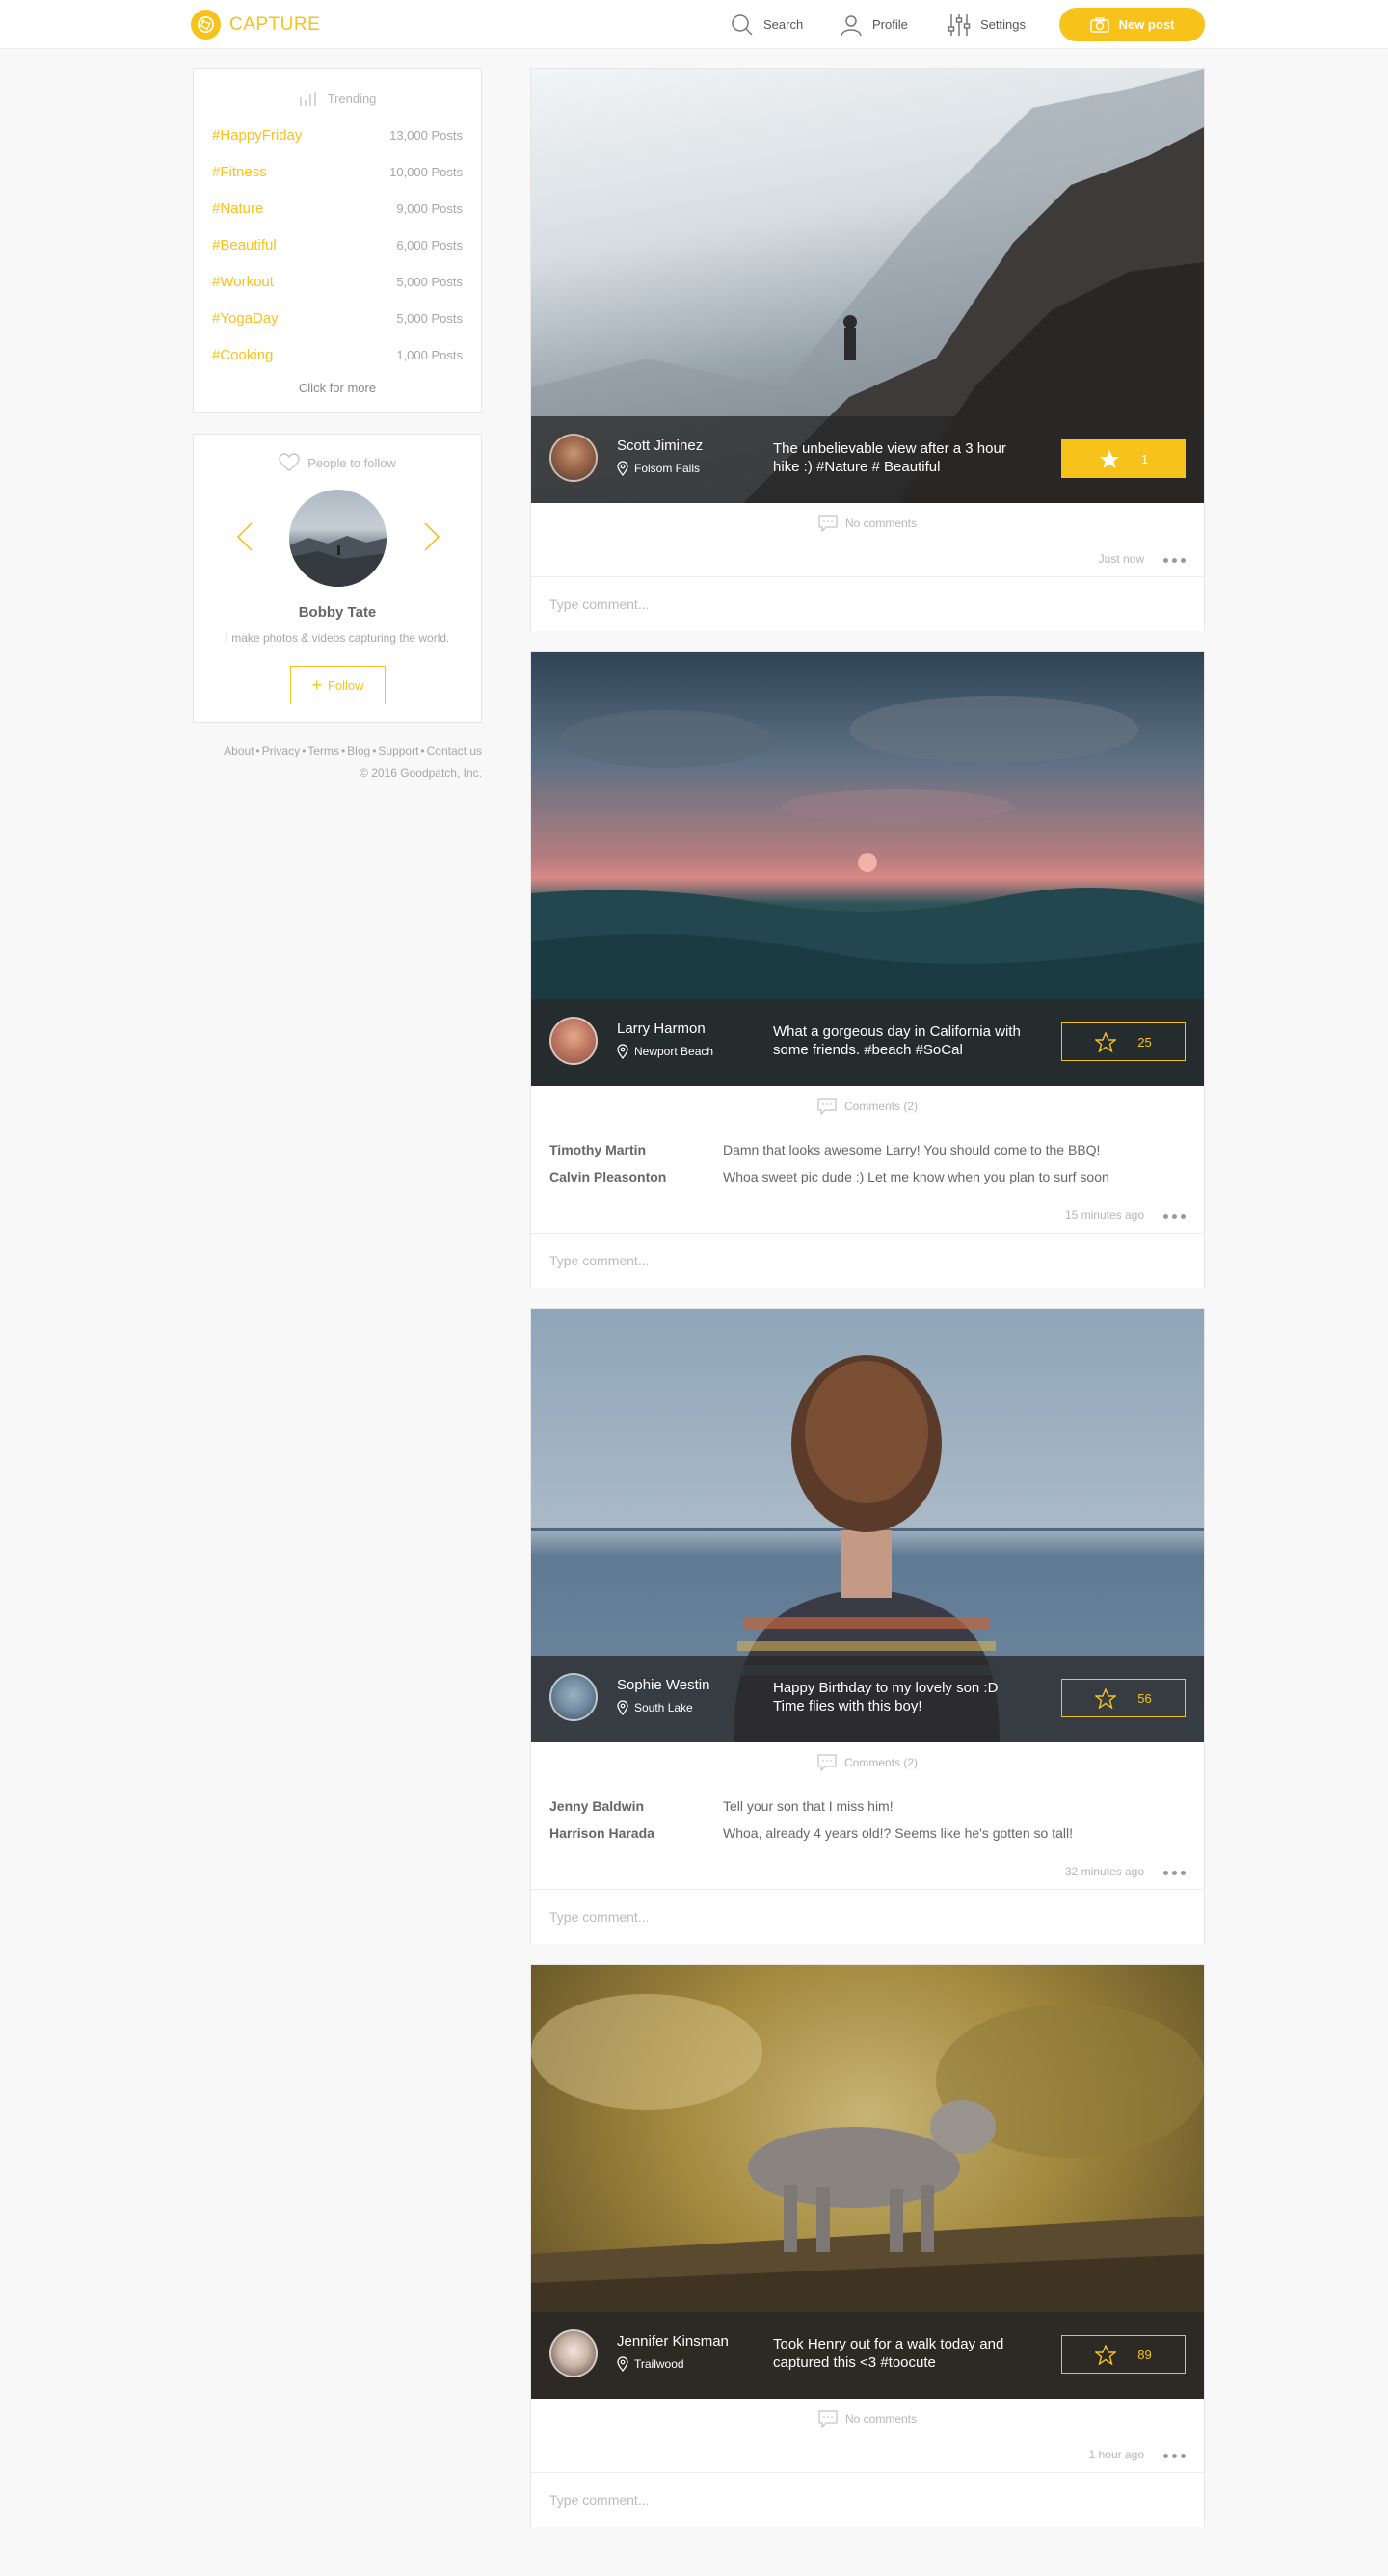 This screenshot has width=1388, height=2576. I want to click on footer-link-about: About, so click(239, 750).